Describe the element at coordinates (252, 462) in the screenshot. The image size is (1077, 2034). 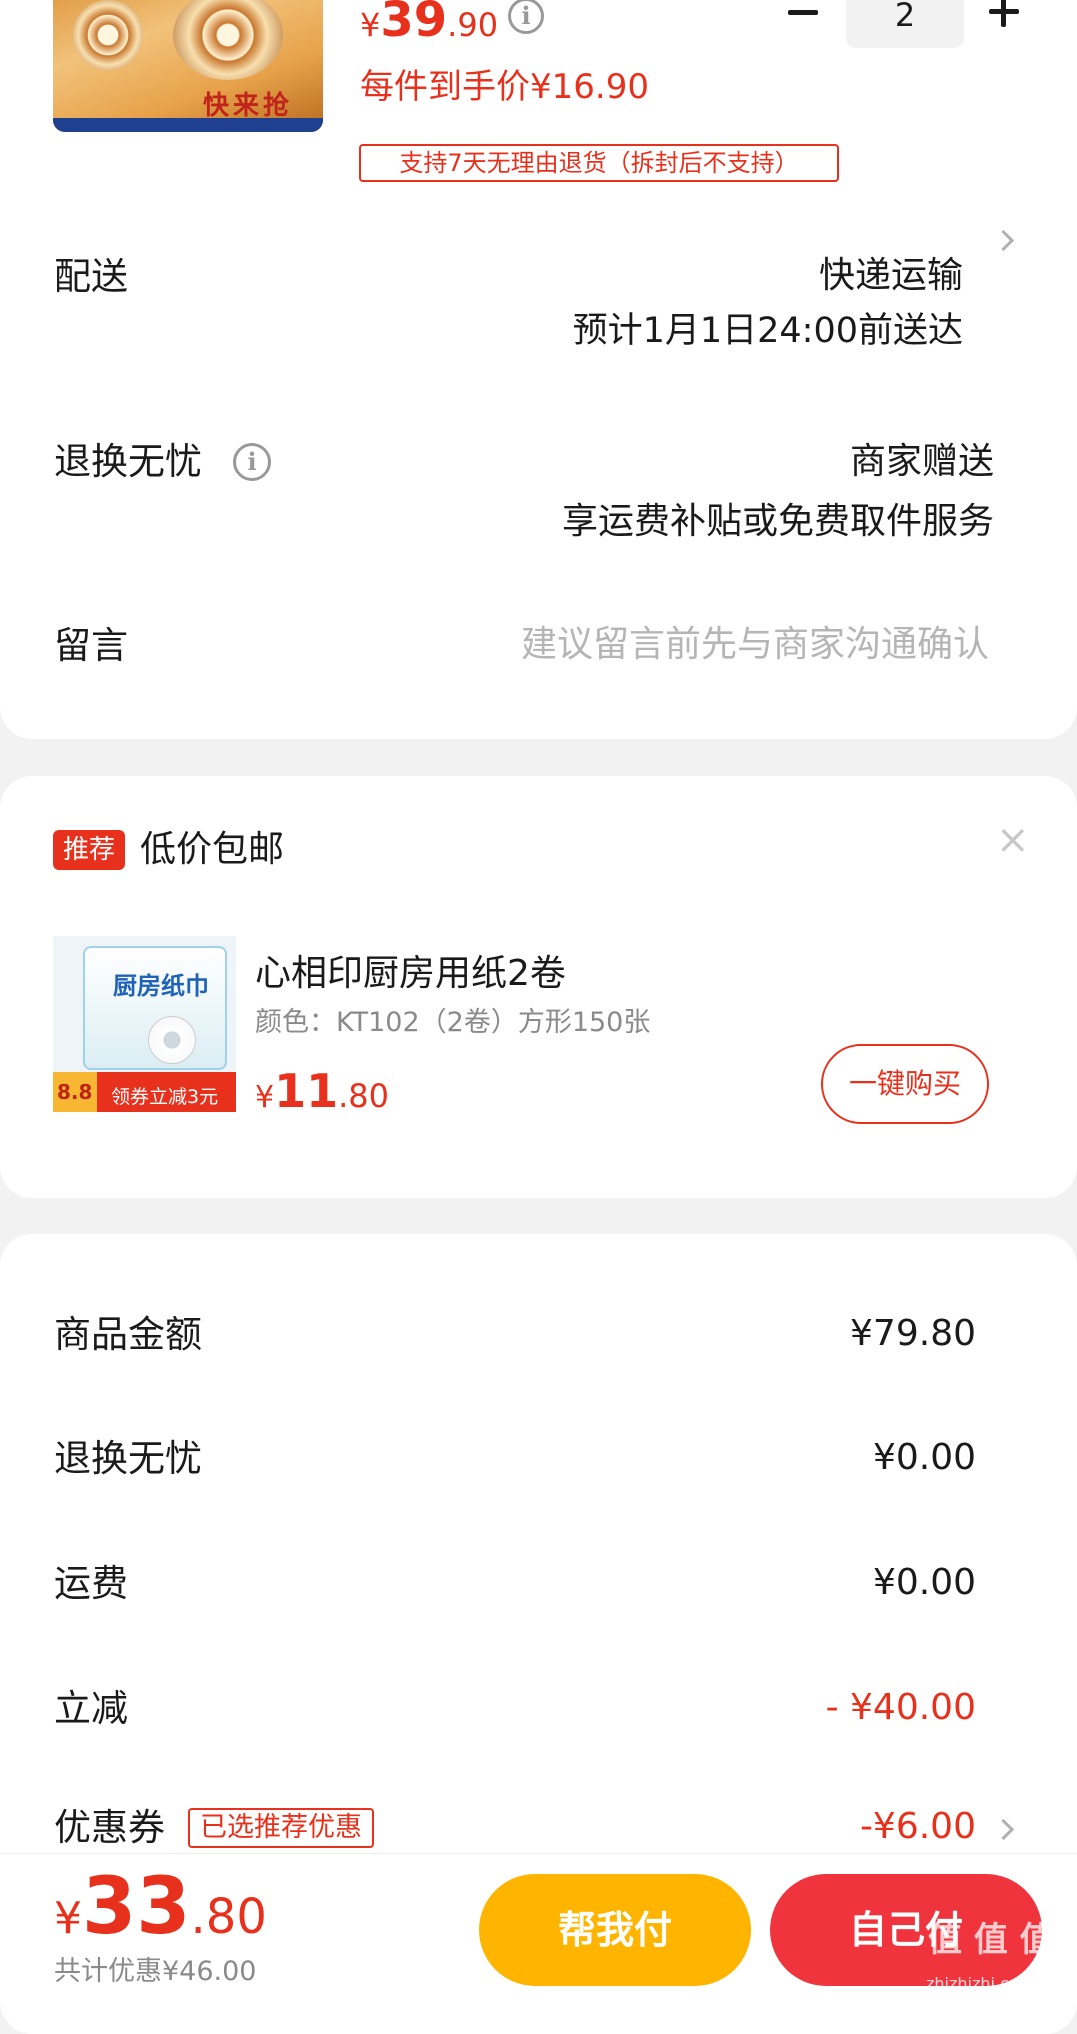
I see `return-info-icon: i` at that location.